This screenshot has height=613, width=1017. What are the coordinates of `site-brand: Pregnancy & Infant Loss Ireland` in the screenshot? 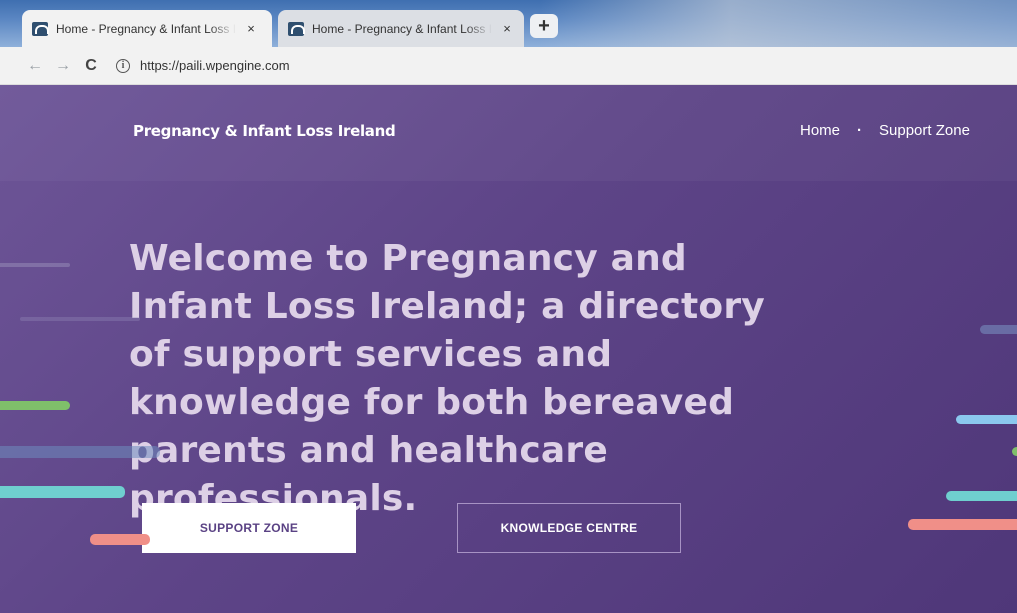 It's located at (264, 131).